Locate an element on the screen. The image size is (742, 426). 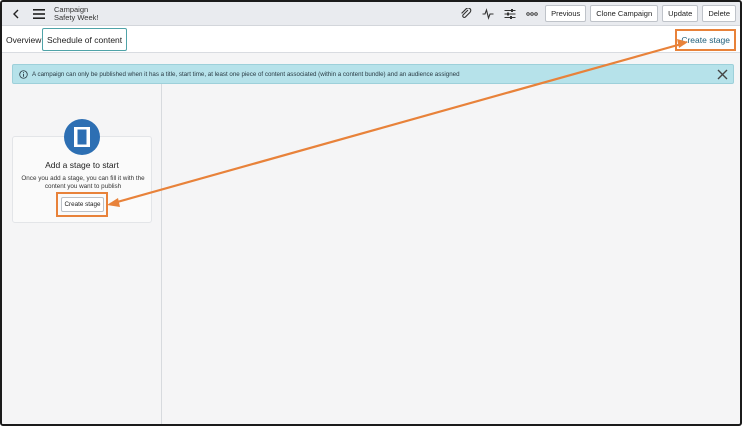
empty-state-title: Add a stage to start is located at coordinates (82, 165).